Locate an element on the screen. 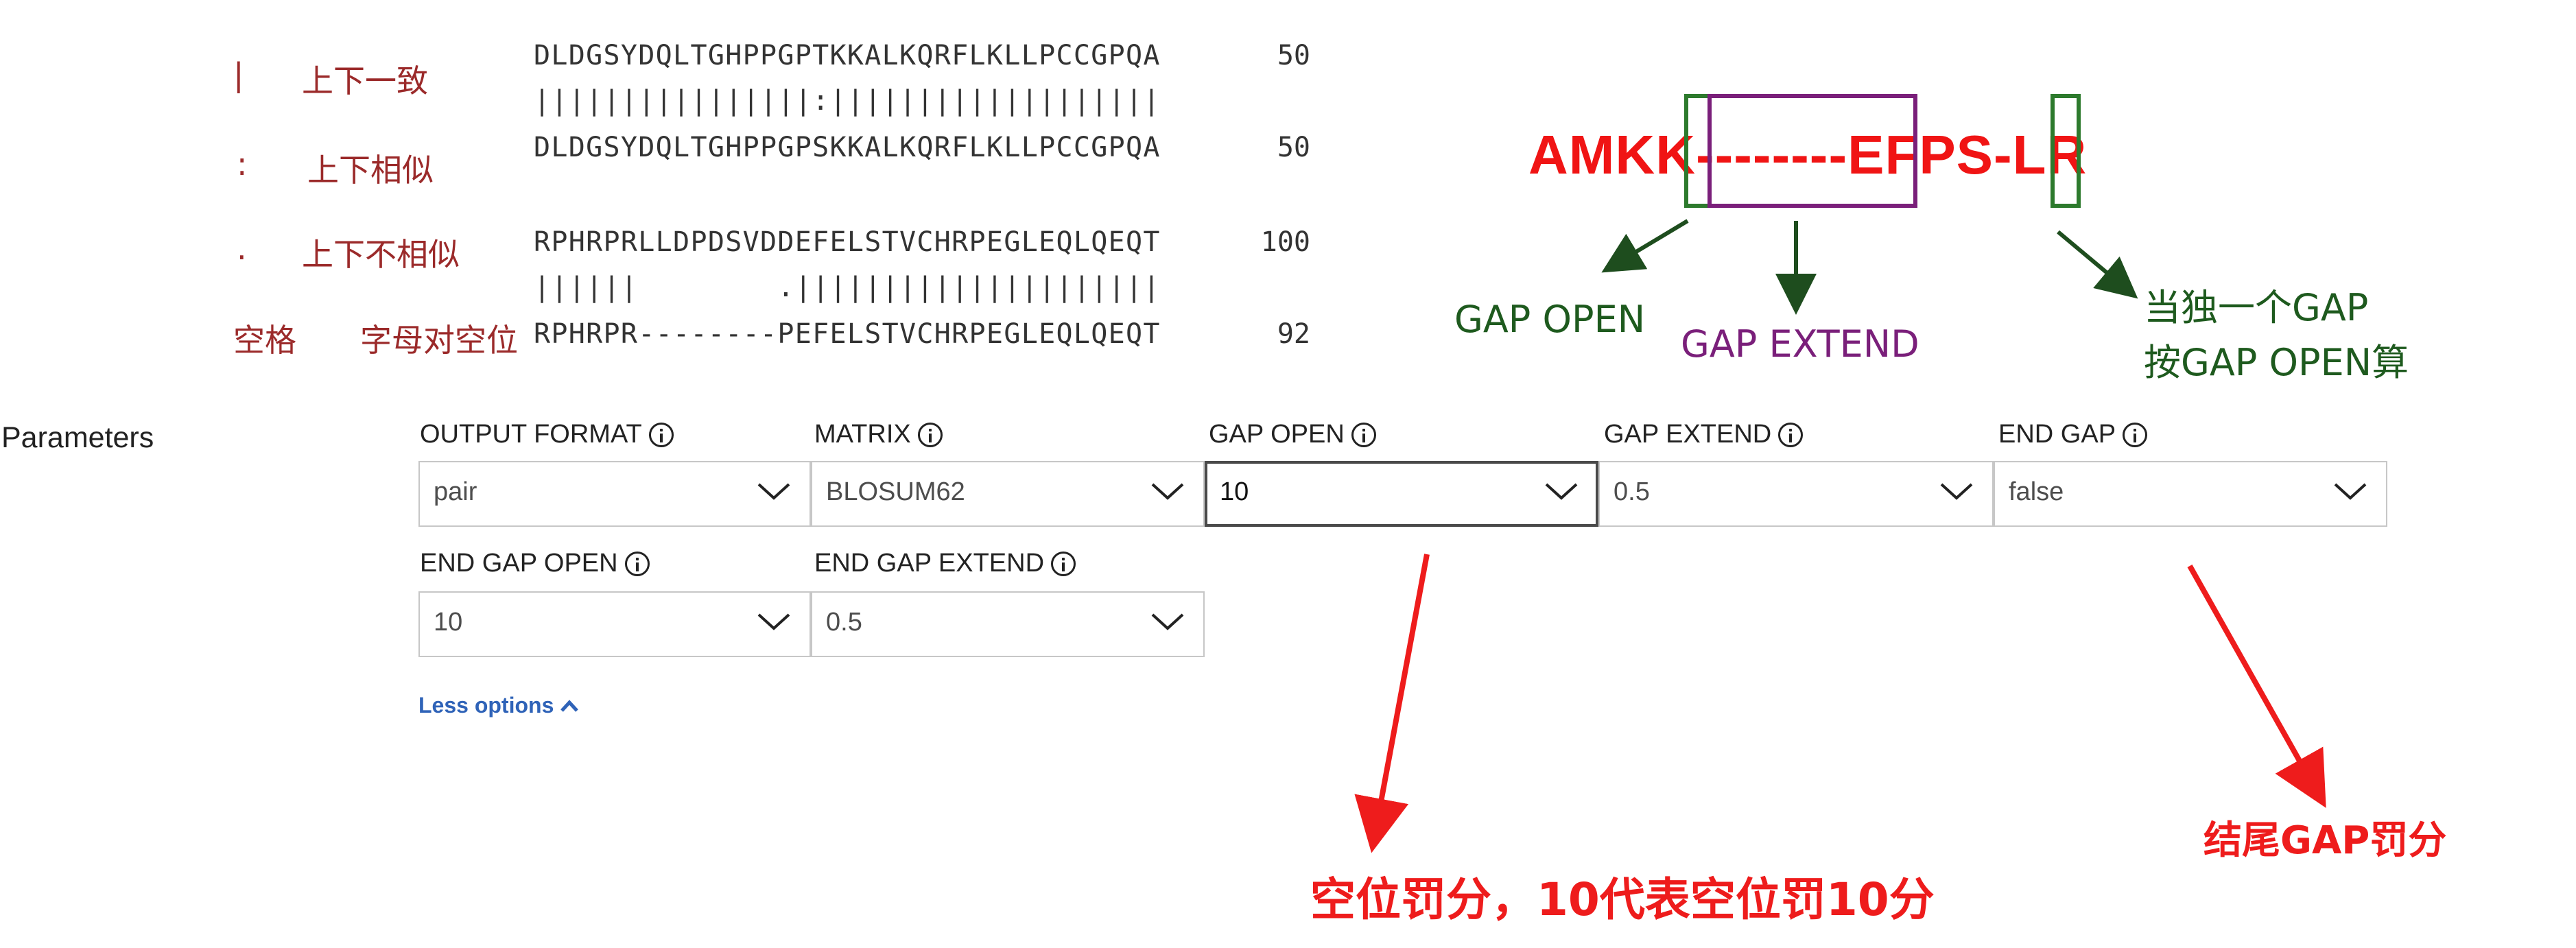 The width and height of the screenshot is (2576, 948). end-gap-select: false is located at coordinates (2190, 494).